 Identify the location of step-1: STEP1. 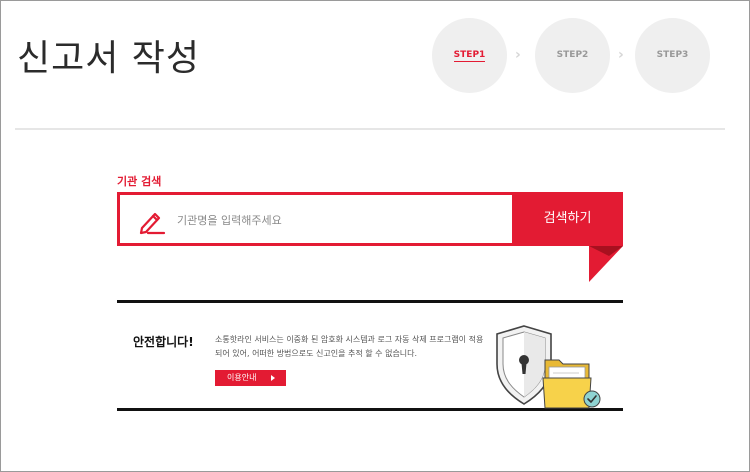
(469, 55).